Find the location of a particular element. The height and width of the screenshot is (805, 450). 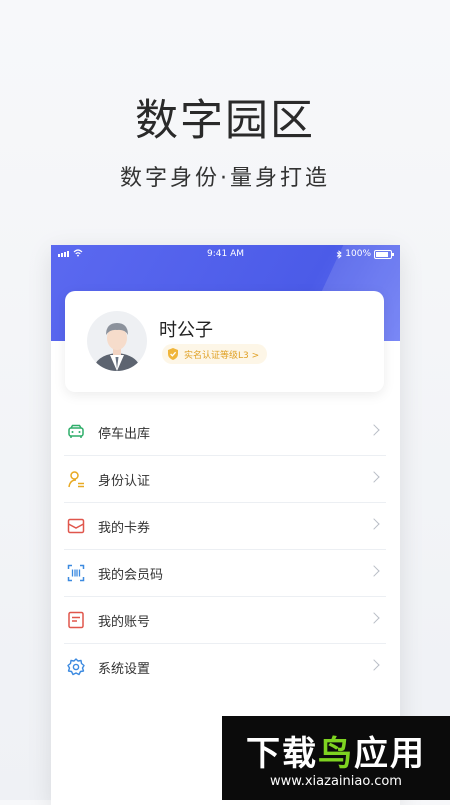

watermark-title: 下载鸟应用 is located at coordinates (336, 750).